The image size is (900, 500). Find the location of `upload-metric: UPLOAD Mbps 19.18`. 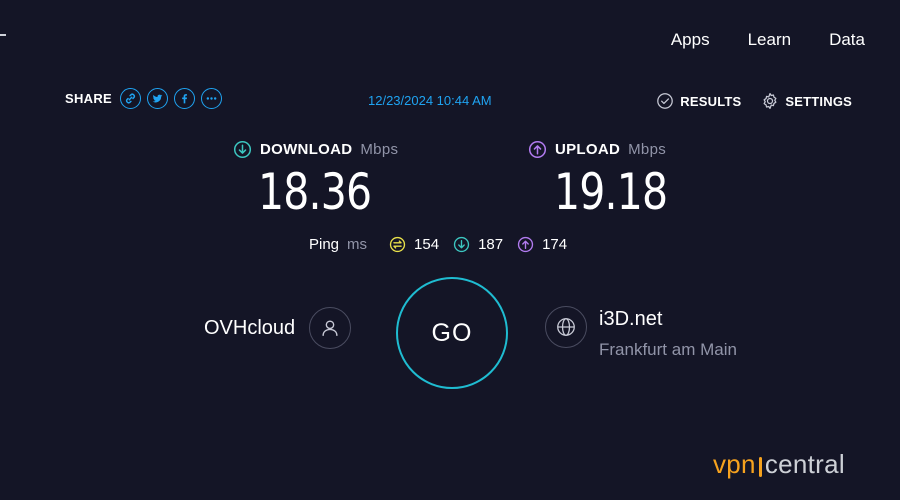

upload-metric: UPLOAD Mbps 19.18 is located at coordinates (610, 178).